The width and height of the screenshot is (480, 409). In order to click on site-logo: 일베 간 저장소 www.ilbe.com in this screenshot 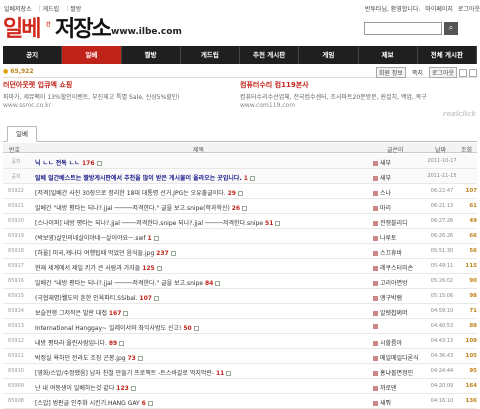, I will do `click(92, 30)`.